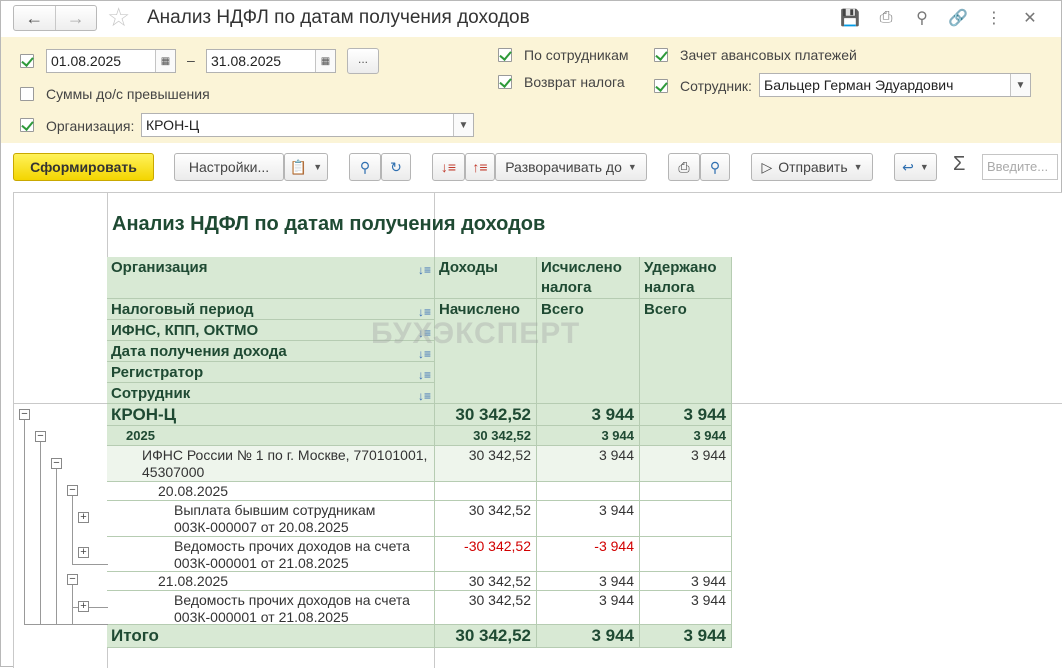 The image size is (1062, 668). I want to click on header-registrar: Регистратор ↓≡, so click(271, 372).